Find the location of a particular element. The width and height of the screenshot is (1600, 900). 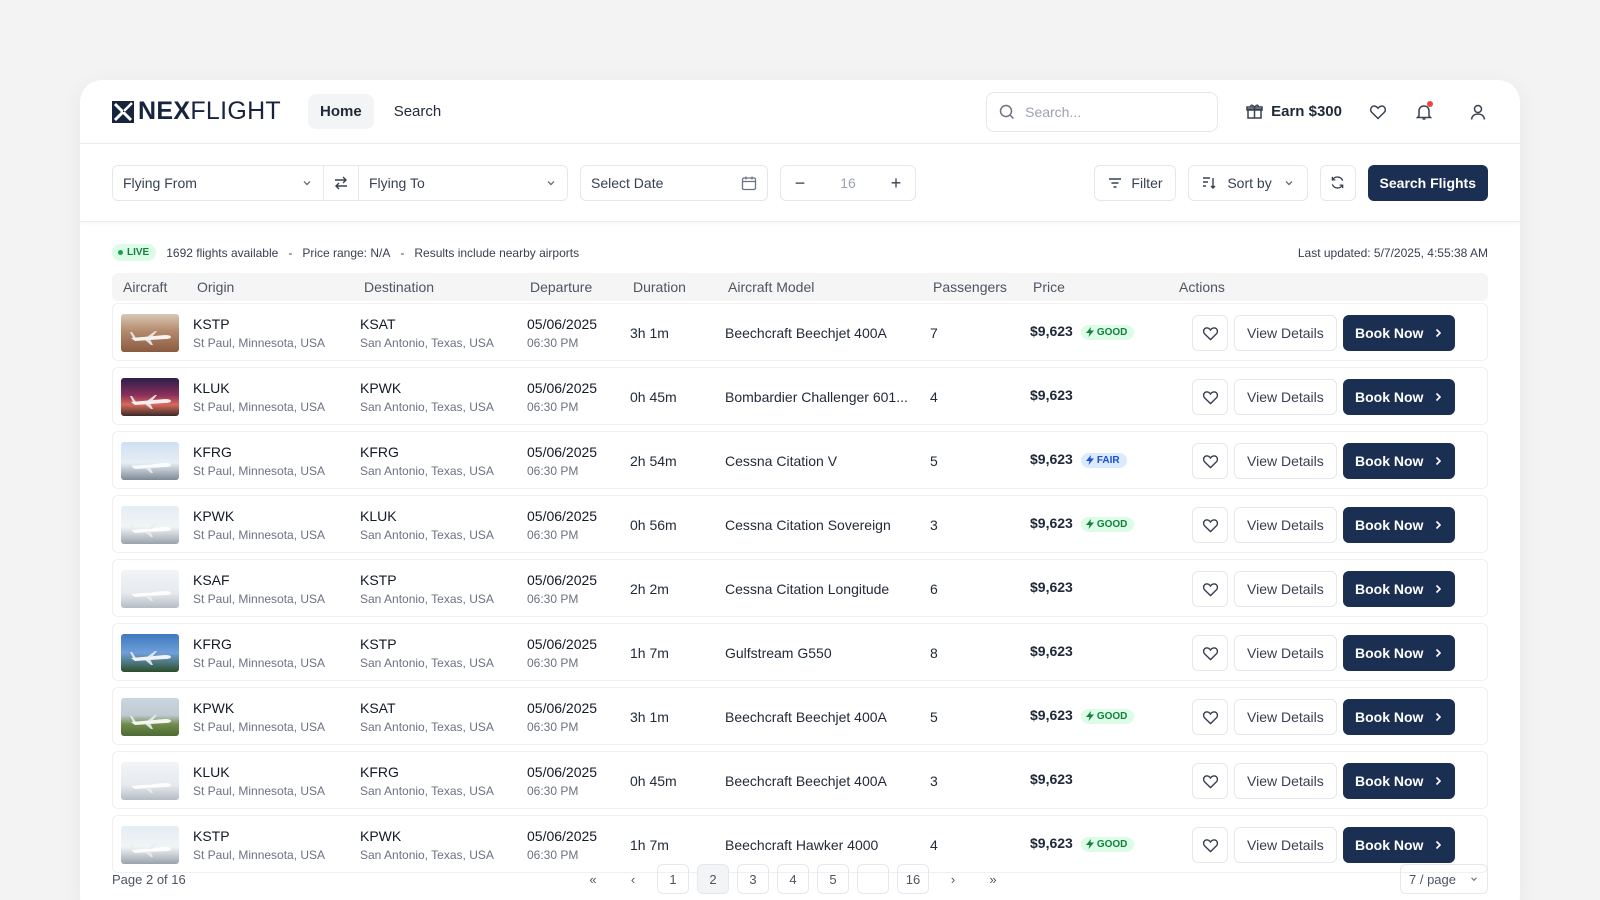

deal-badge: FAIR is located at coordinates (1103, 460).